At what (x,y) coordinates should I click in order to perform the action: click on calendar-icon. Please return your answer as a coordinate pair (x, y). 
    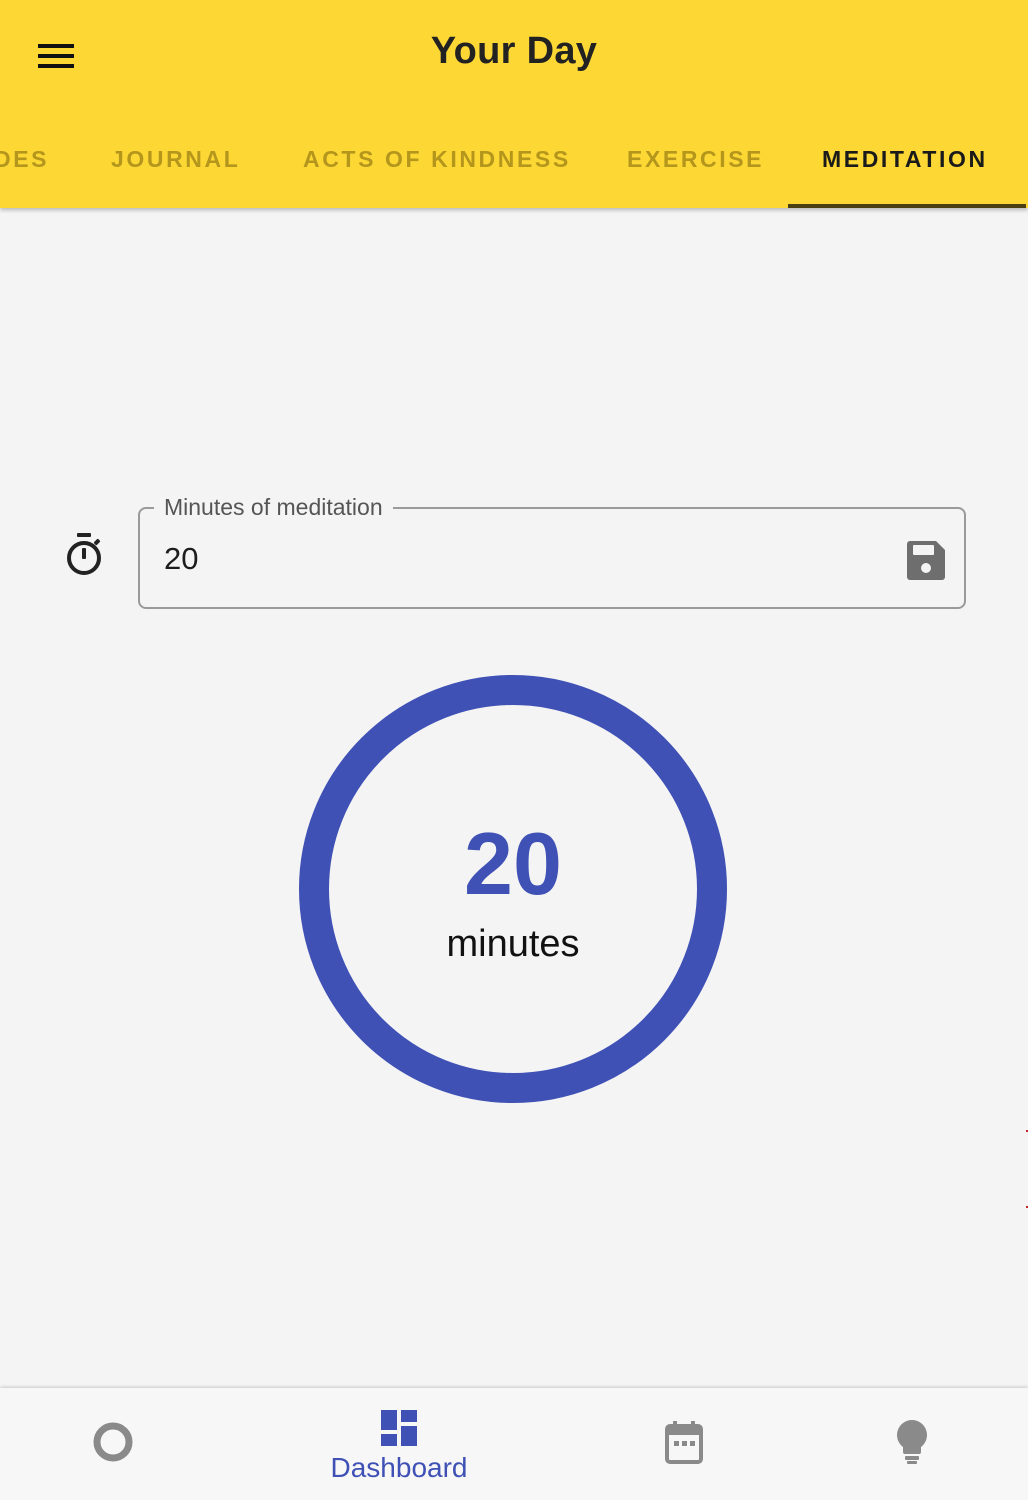
    Looking at the image, I should click on (684, 1442).